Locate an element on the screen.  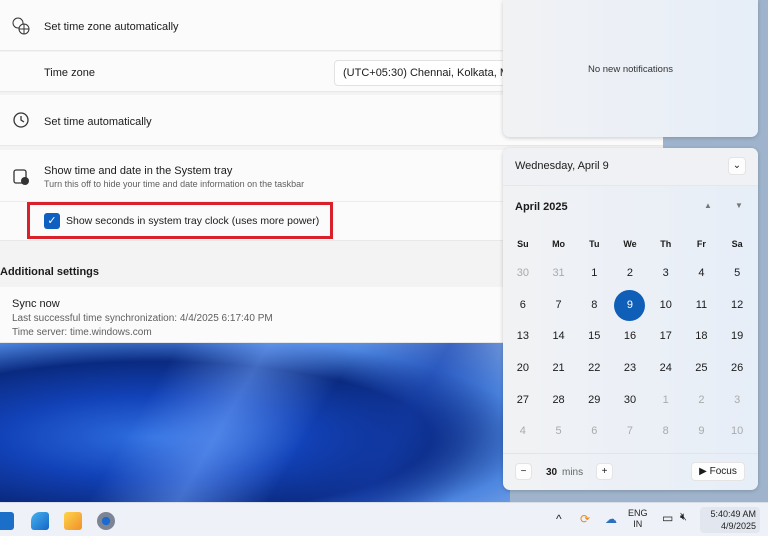
no-notifications-text: No new notifications is located at coordinates (630, 69).